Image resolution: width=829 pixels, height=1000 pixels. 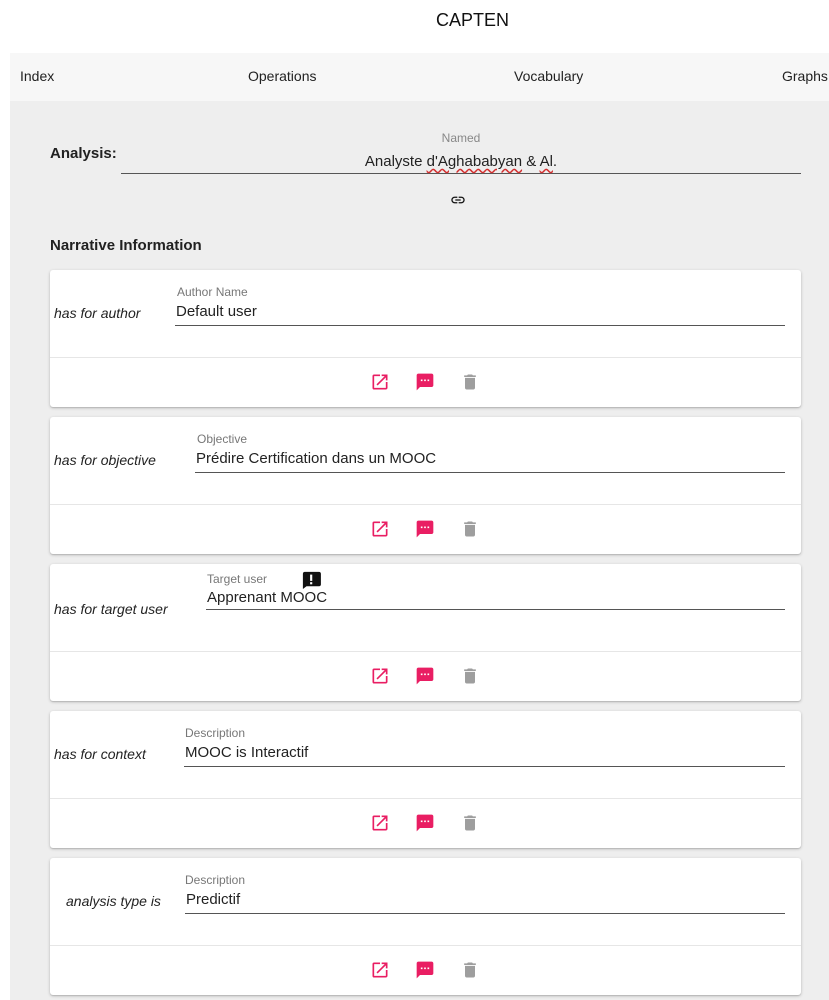 What do you see at coordinates (485, 893) in the screenshot?
I see `analysis-type-description-field: Description Predictif` at bounding box center [485, 893].